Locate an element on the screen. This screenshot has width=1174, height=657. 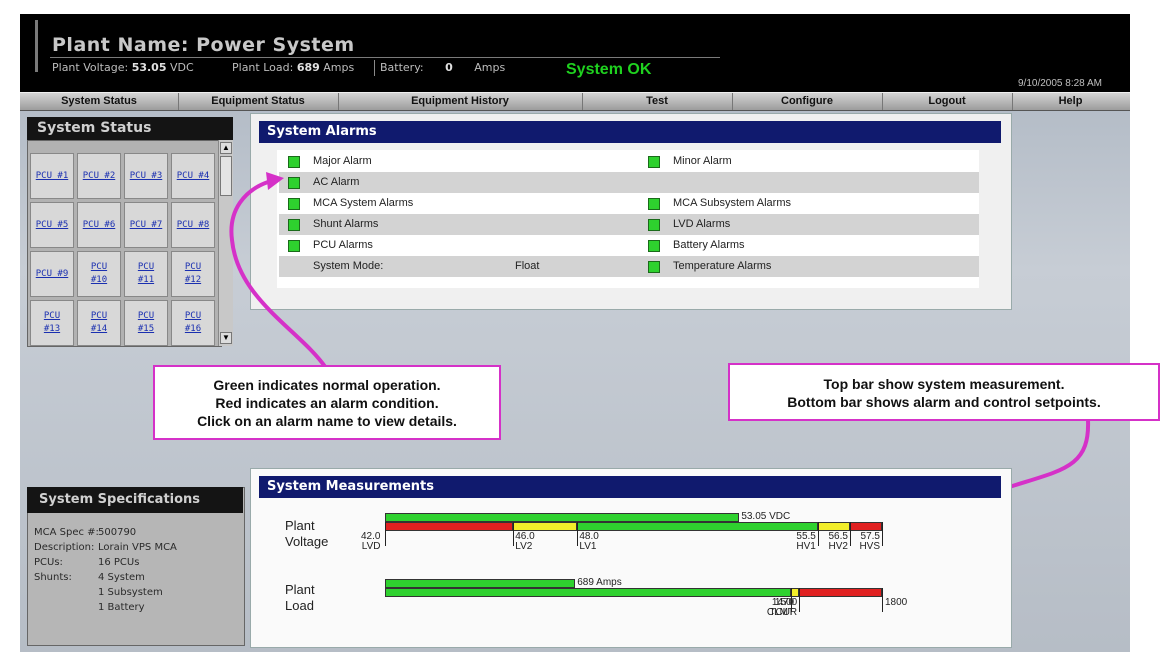
spec-value: 16 PCUs is located at coordinates (119, 562).